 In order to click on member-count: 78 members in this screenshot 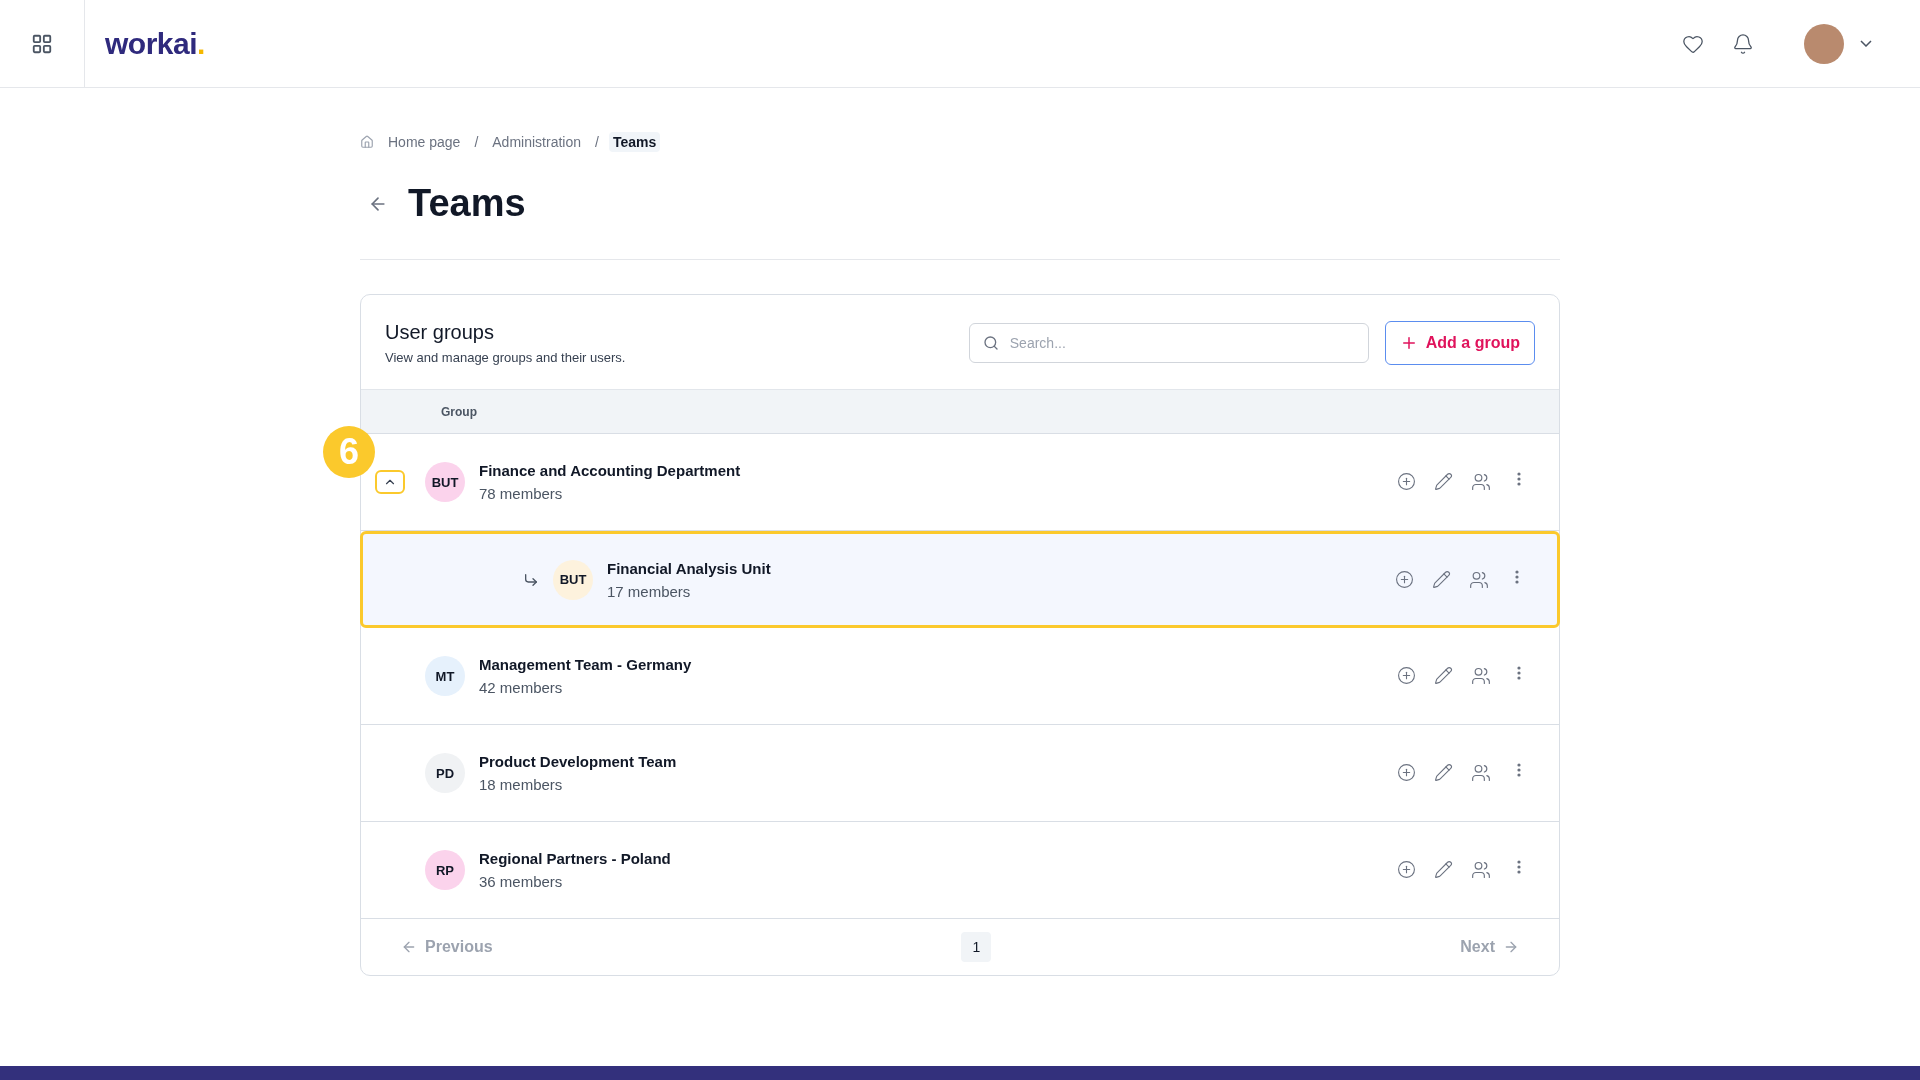, I will do `click(521, 493)`.